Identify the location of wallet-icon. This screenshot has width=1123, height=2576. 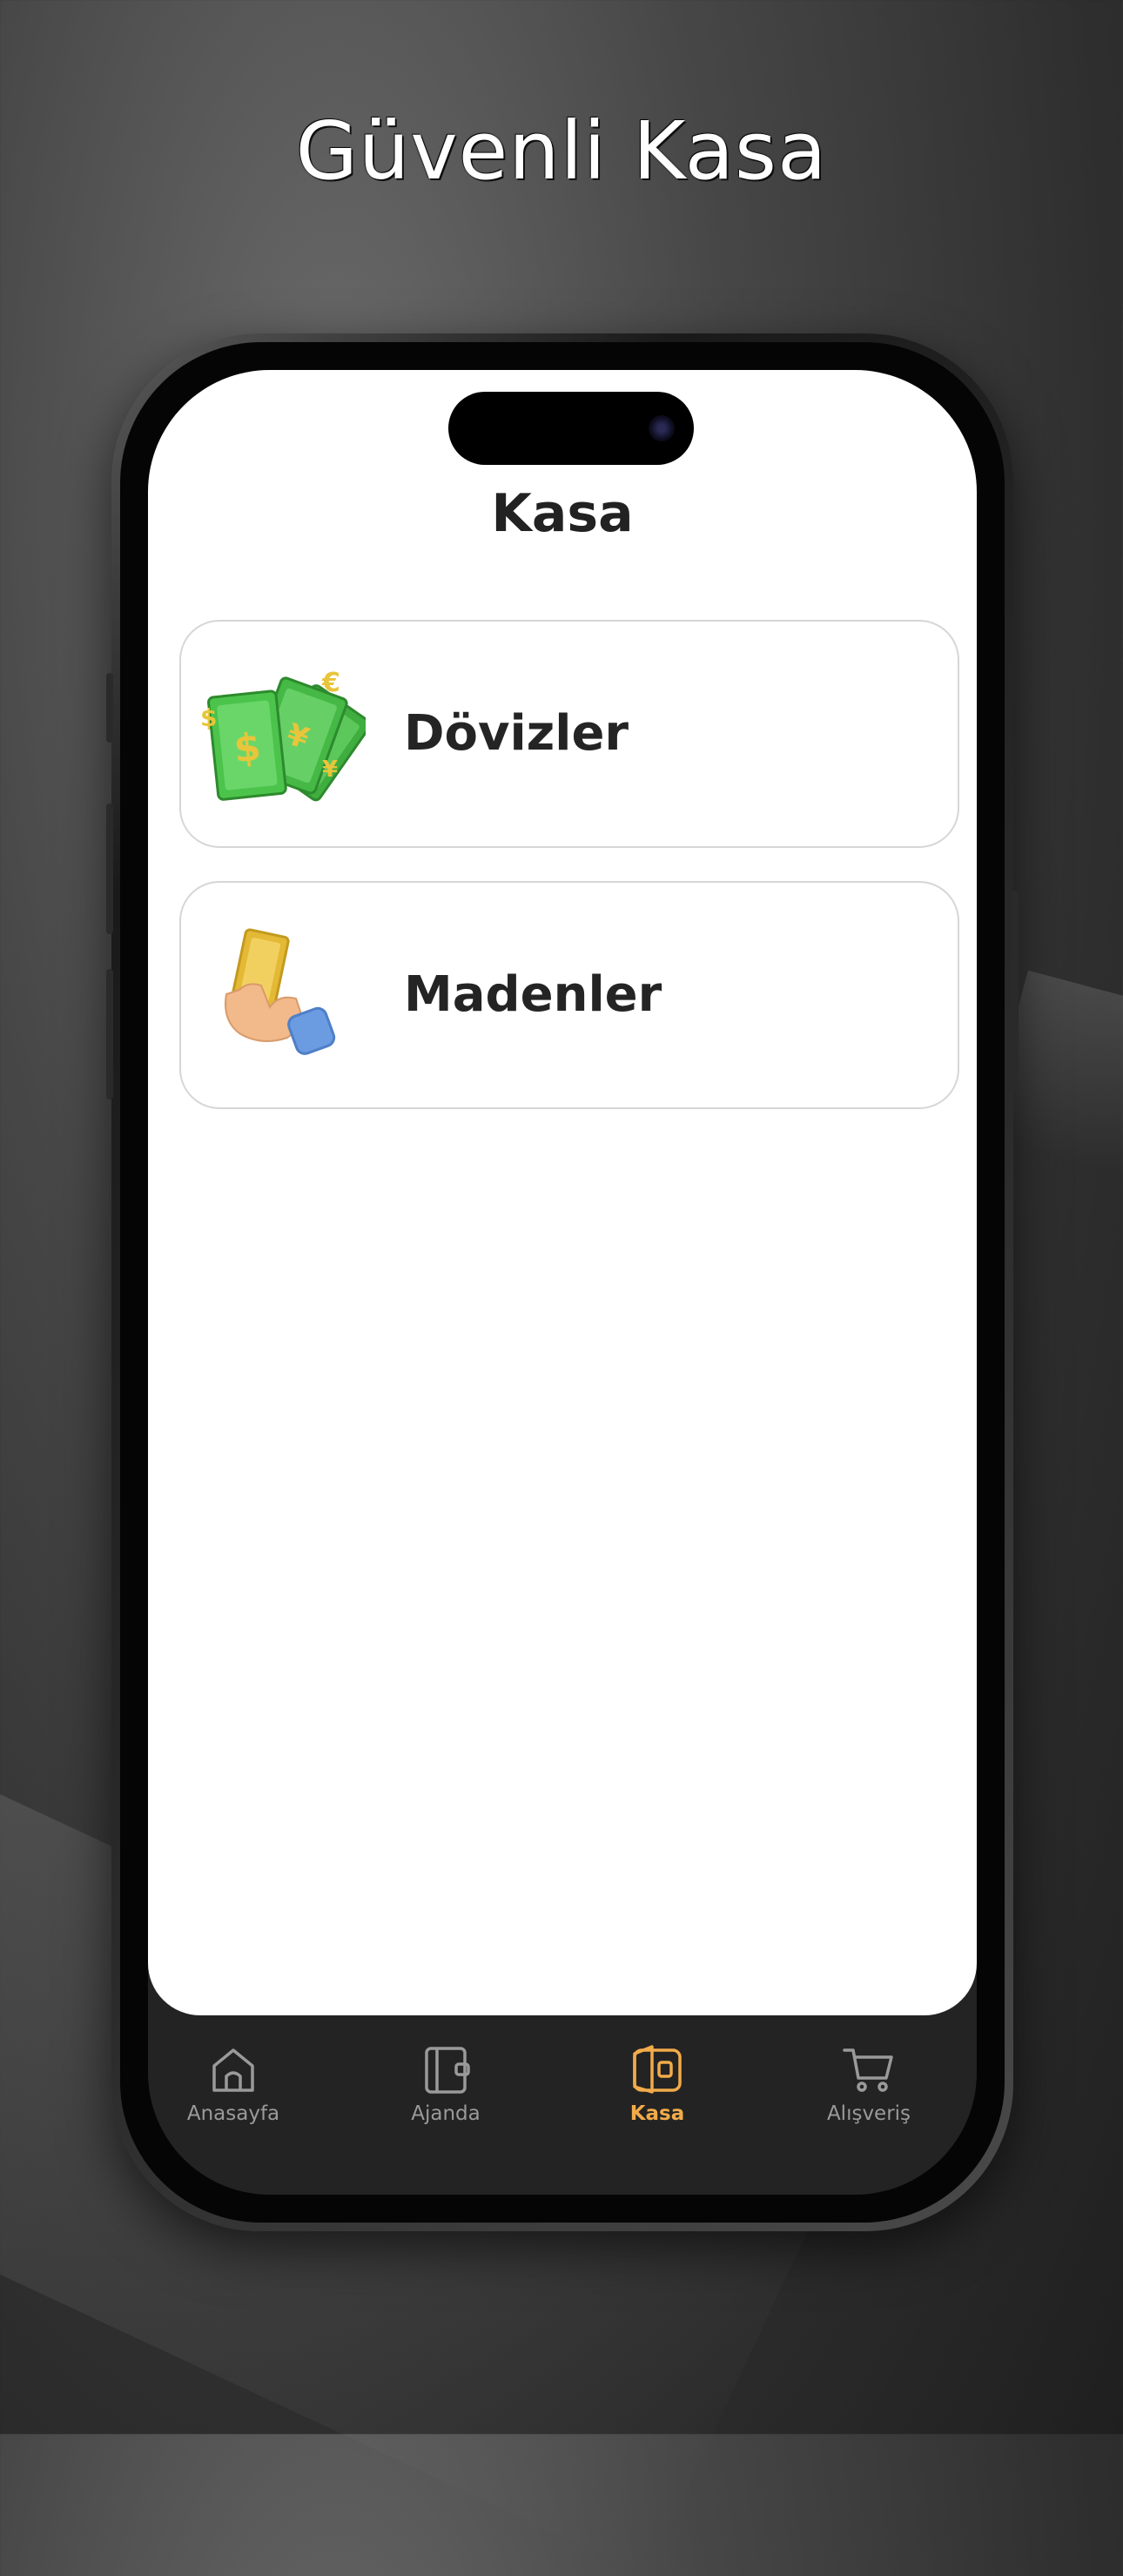
(448, 2070).